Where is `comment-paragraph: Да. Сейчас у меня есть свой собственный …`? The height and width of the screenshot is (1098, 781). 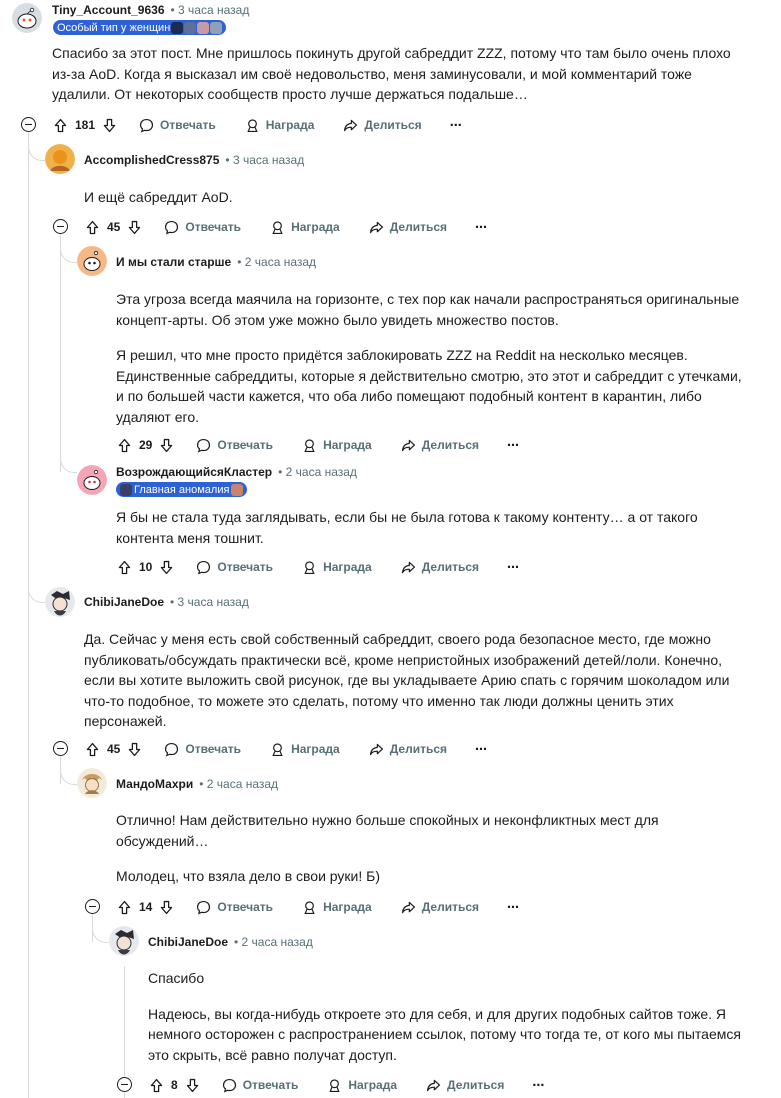 comment-paragraph: Да. Сейчас у меня есть свой собственный … is located at coordinates (407, 680).